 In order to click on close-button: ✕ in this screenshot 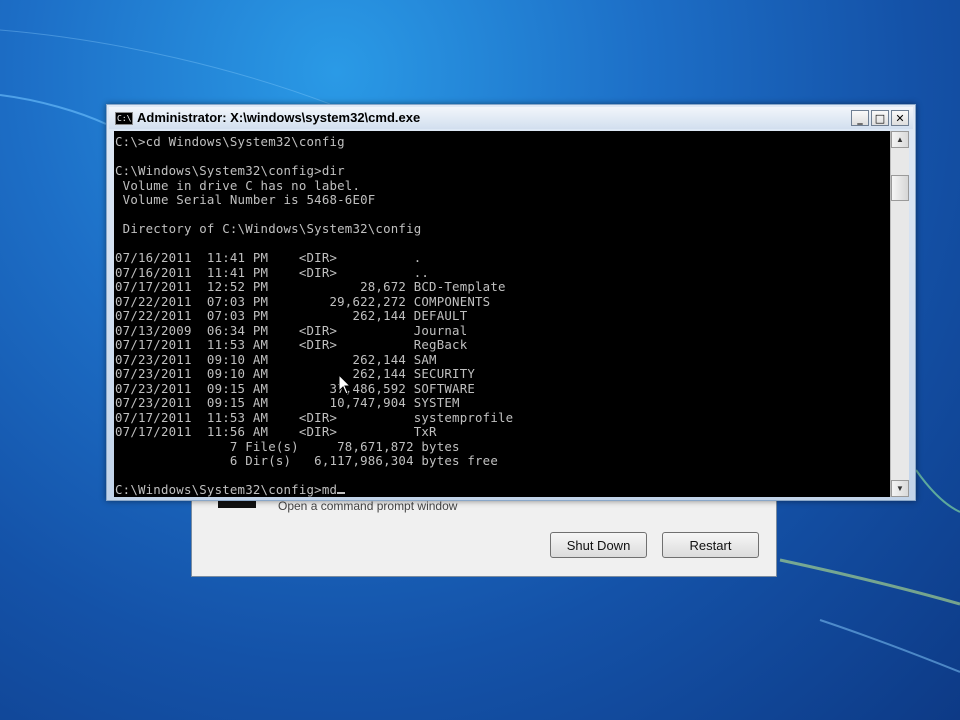, I will do `click(900, 118)`.